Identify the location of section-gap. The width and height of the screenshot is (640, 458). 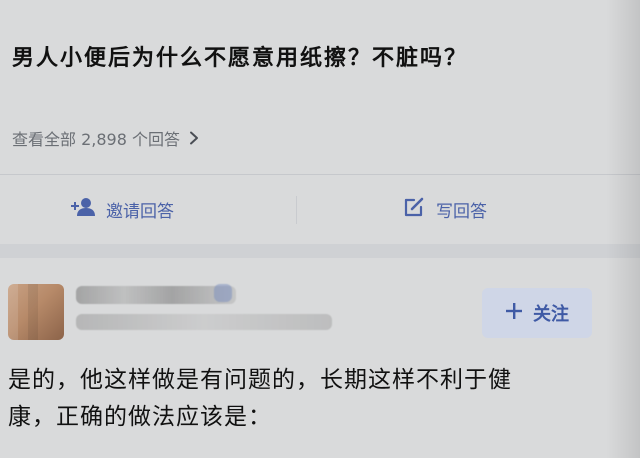
(320, 251).